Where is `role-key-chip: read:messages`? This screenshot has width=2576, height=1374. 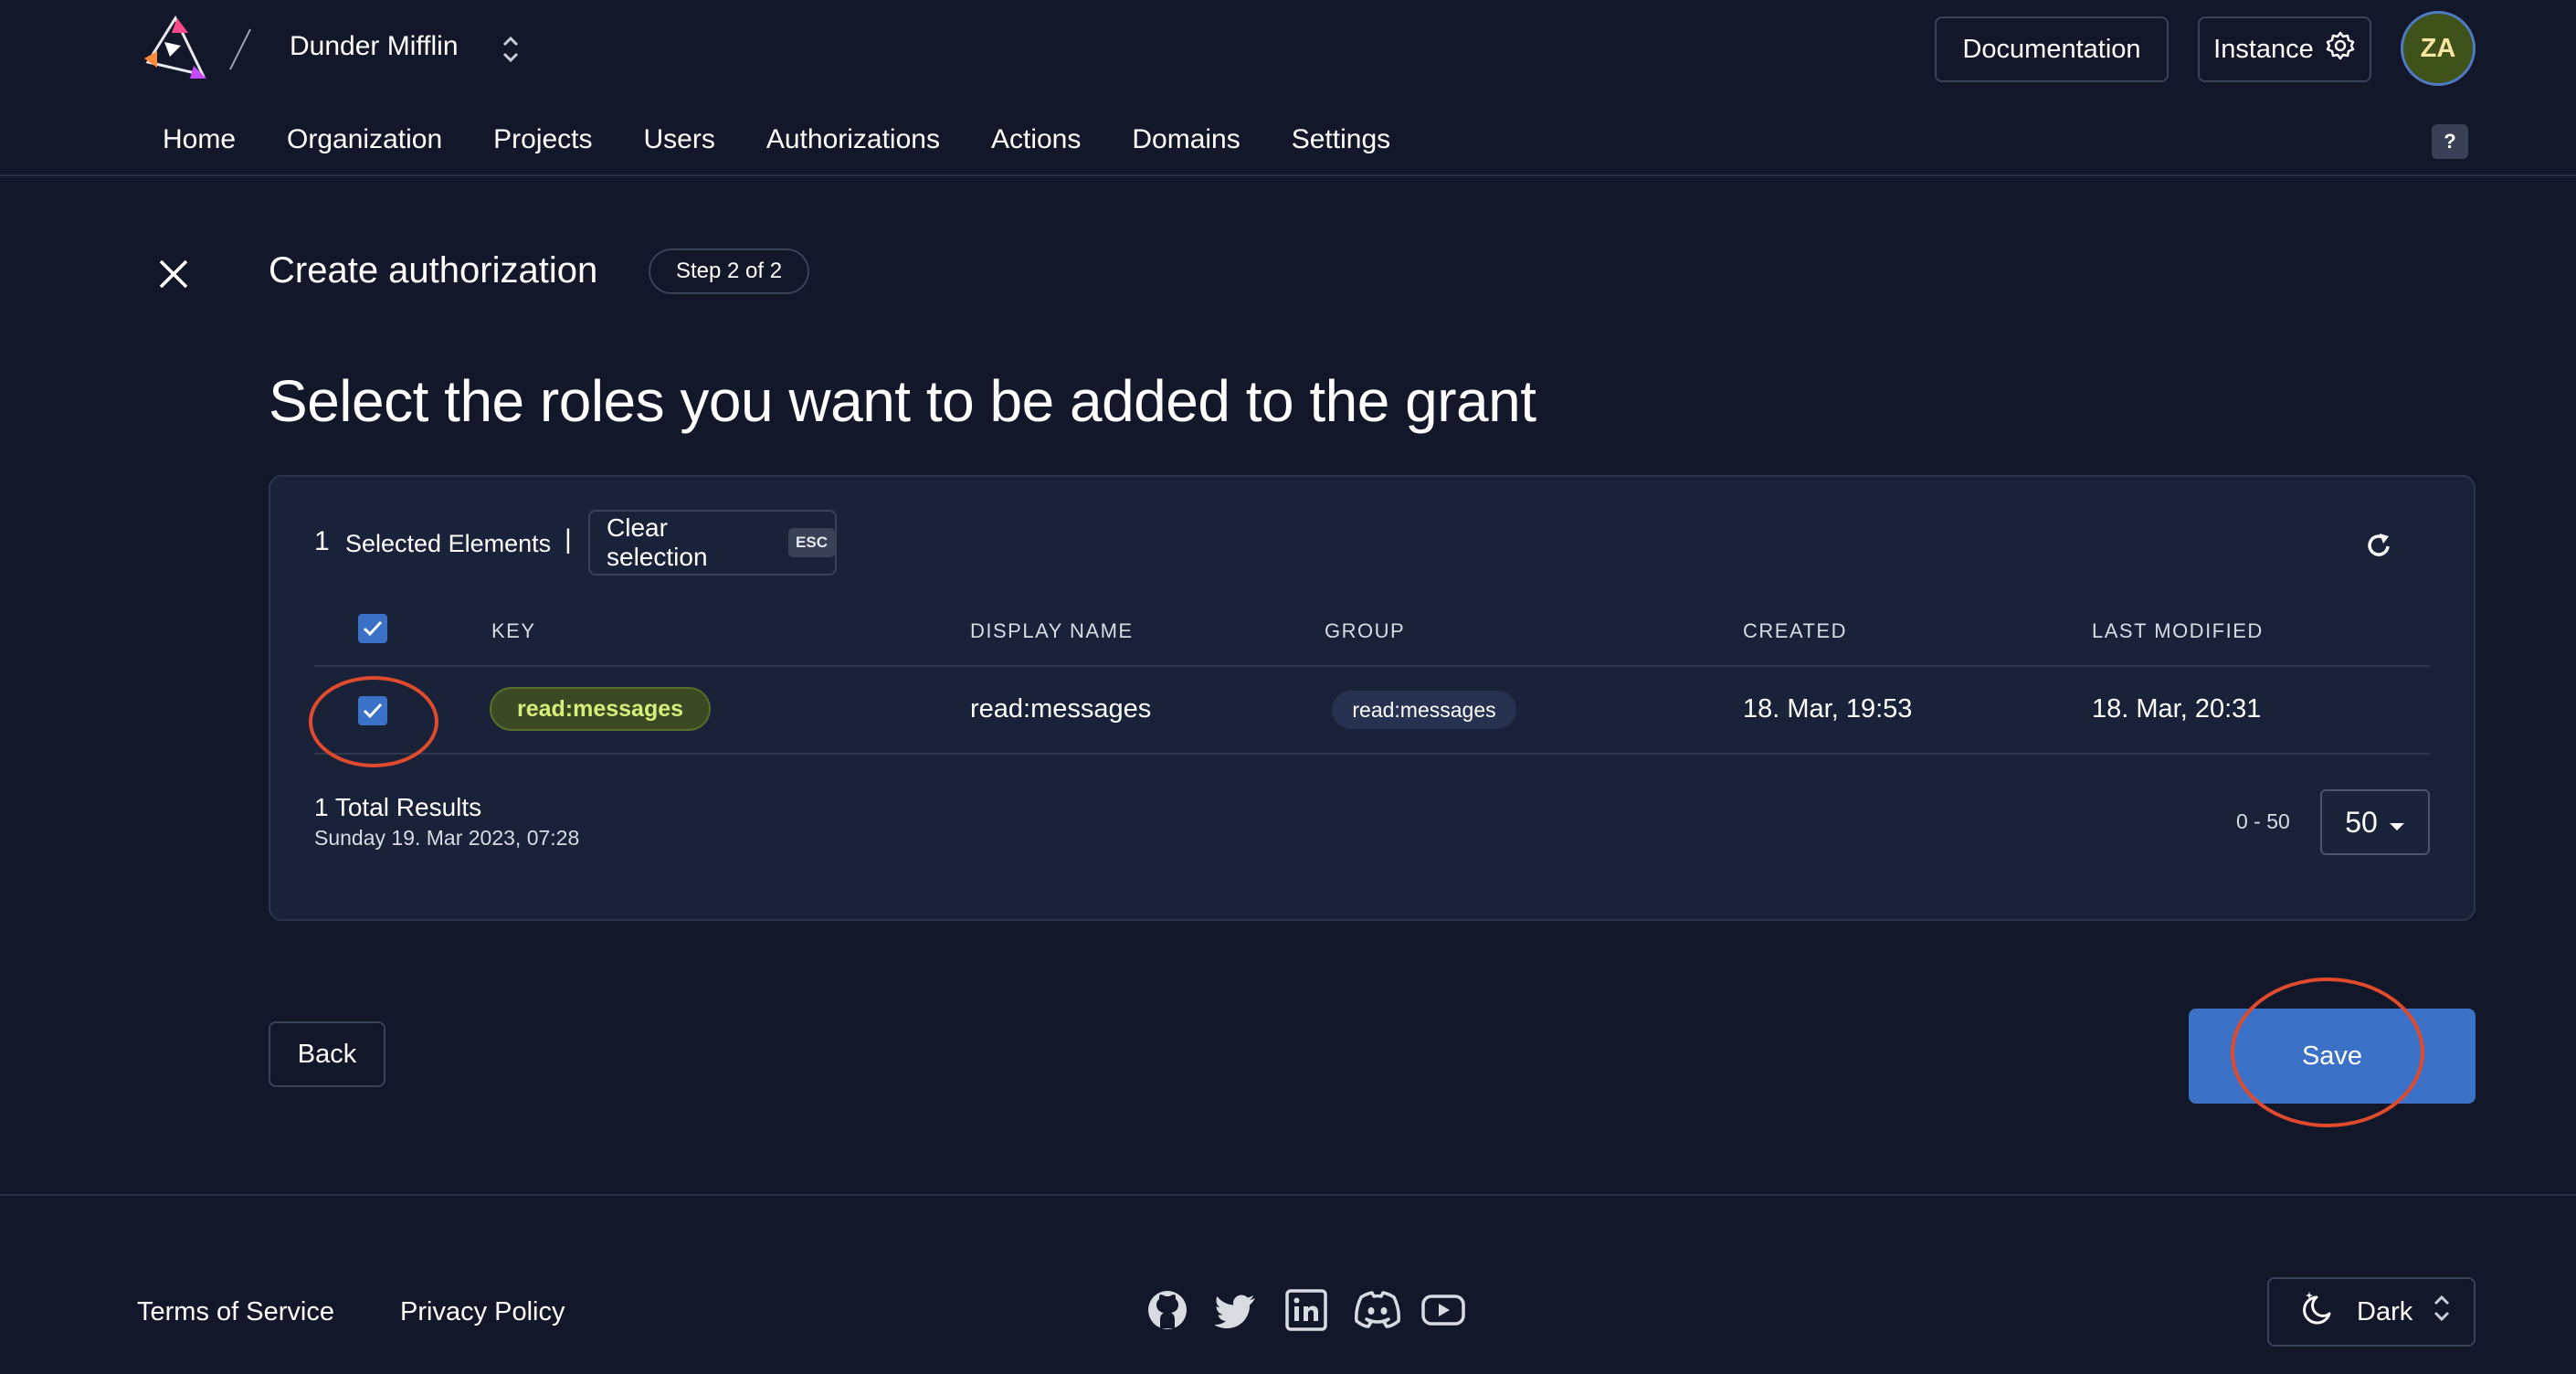
role-key-chip: read:messages is located at coordinates (600, 709).